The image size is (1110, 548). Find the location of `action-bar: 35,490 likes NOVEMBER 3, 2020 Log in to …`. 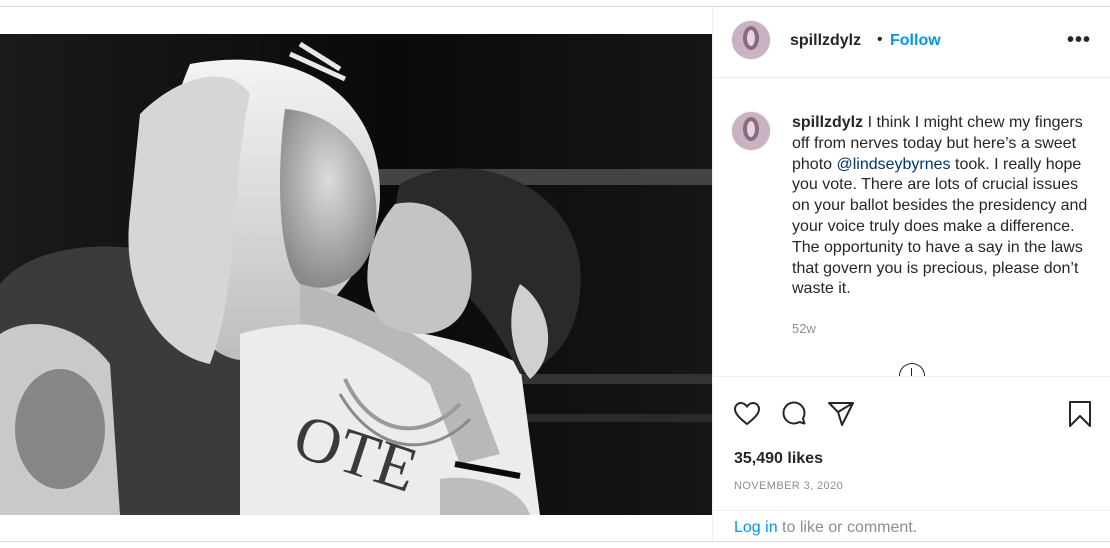

action-bar: 35,490 likes NOVEMBER 3, 2020 Log in to … is located at coordinates (911, 456).